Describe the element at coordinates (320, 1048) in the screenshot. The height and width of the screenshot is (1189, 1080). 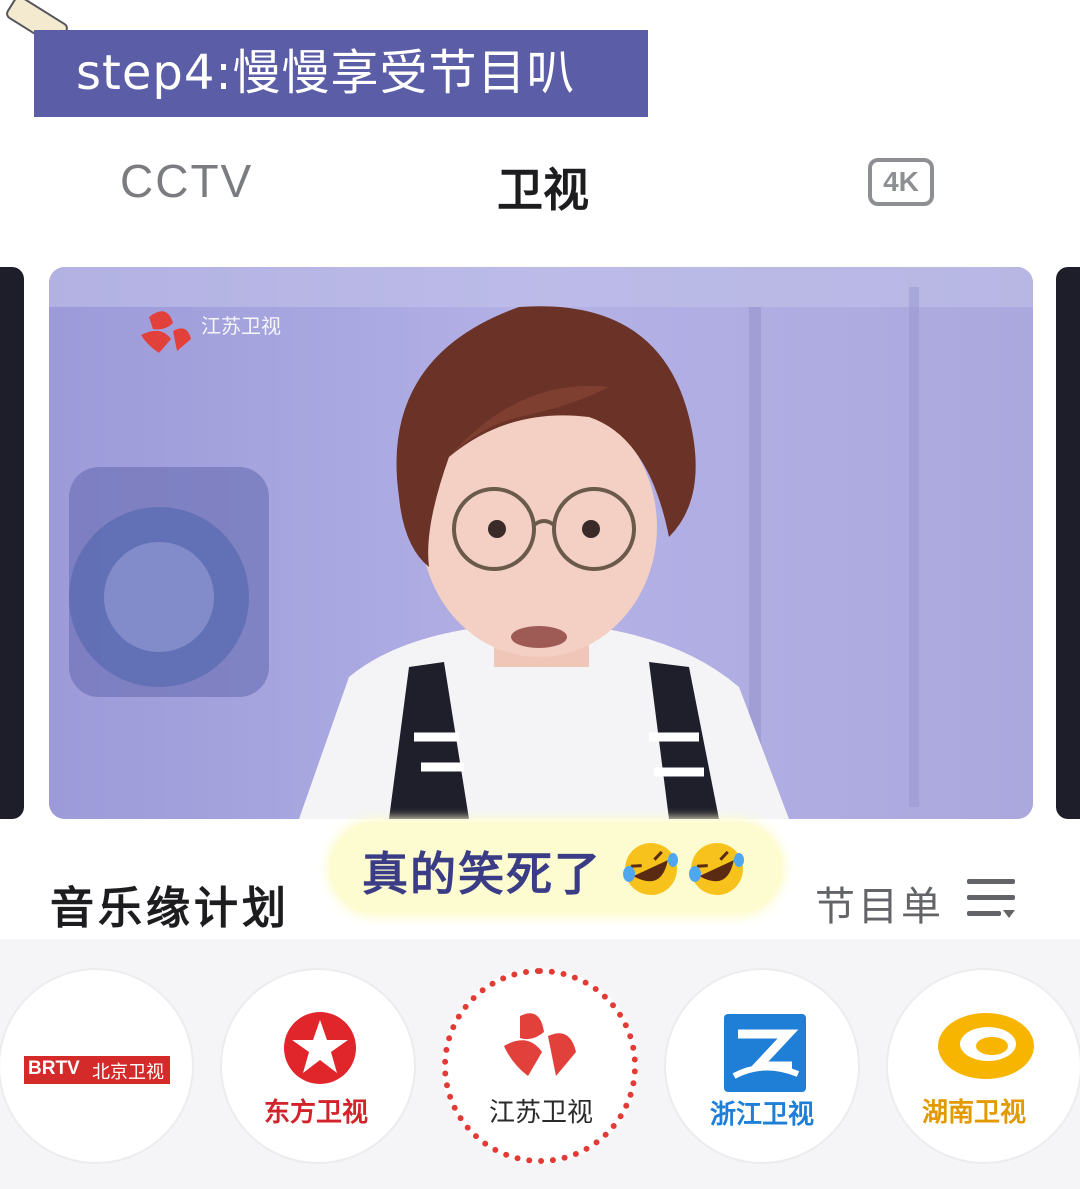
I see `dragon-tv-star-icon` at that location.